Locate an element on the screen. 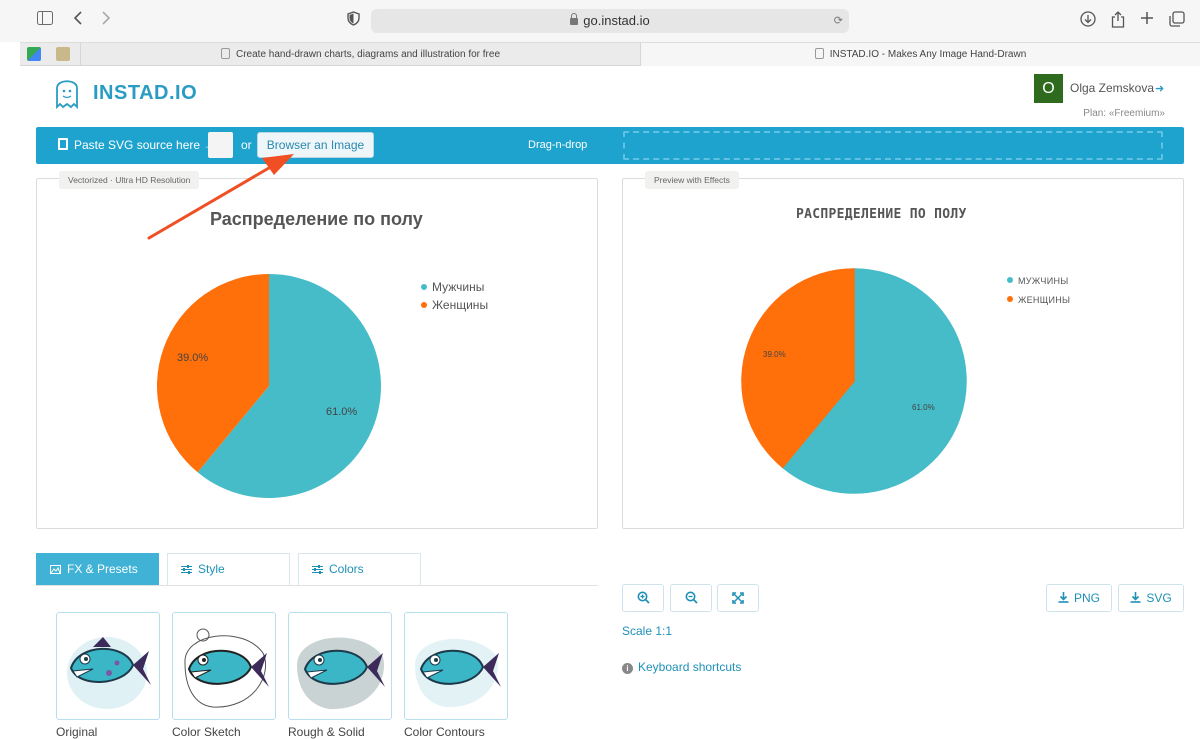  privacy-shield-icon is located at coordinates (353, 21).